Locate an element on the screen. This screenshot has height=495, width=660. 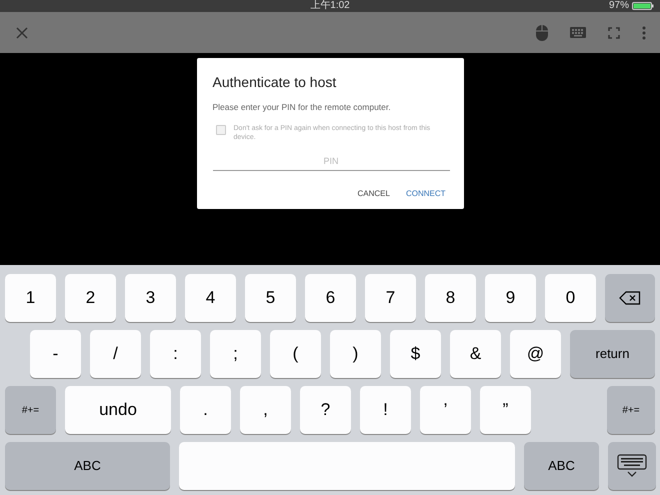
key: ? is located at coordinates (325, 410).